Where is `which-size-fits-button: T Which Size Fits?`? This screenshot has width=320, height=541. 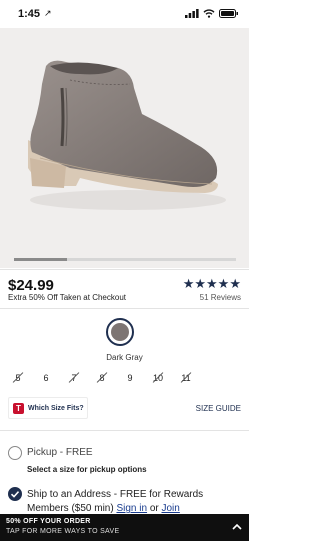
which-size-fits-button: T Which Size Fits? is located at coordinates (48, 408).